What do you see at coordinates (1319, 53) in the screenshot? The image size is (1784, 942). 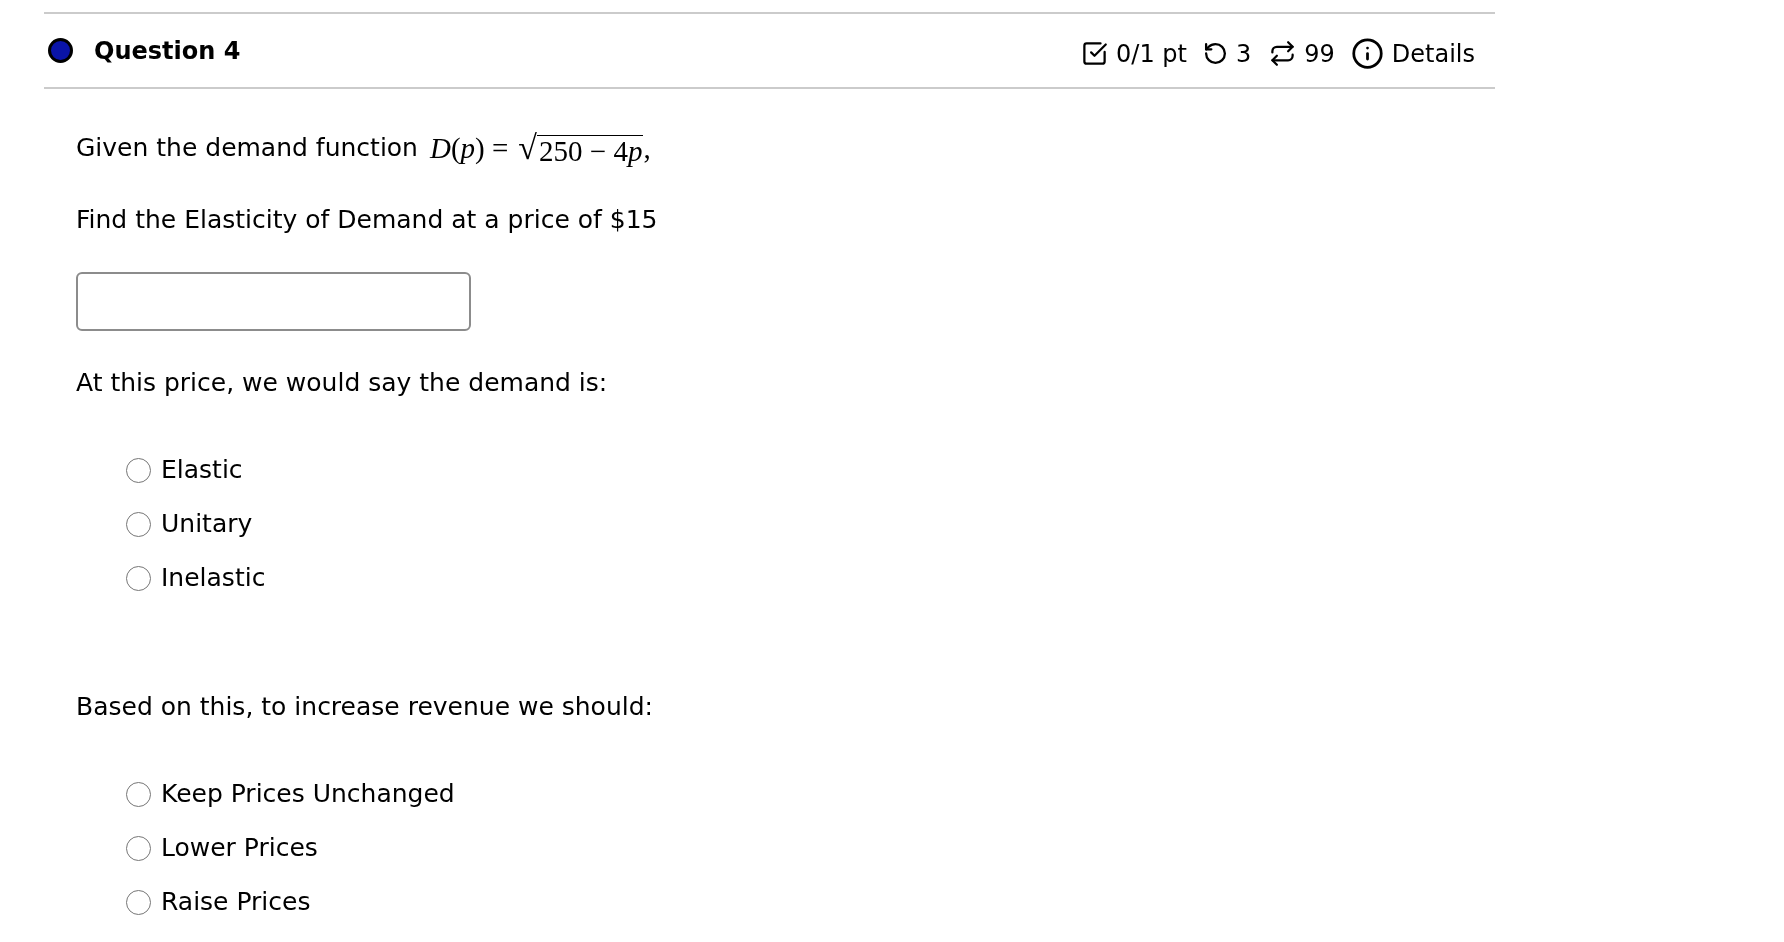 I see `attempts-count: 99` at bounding box center [1319, 53].